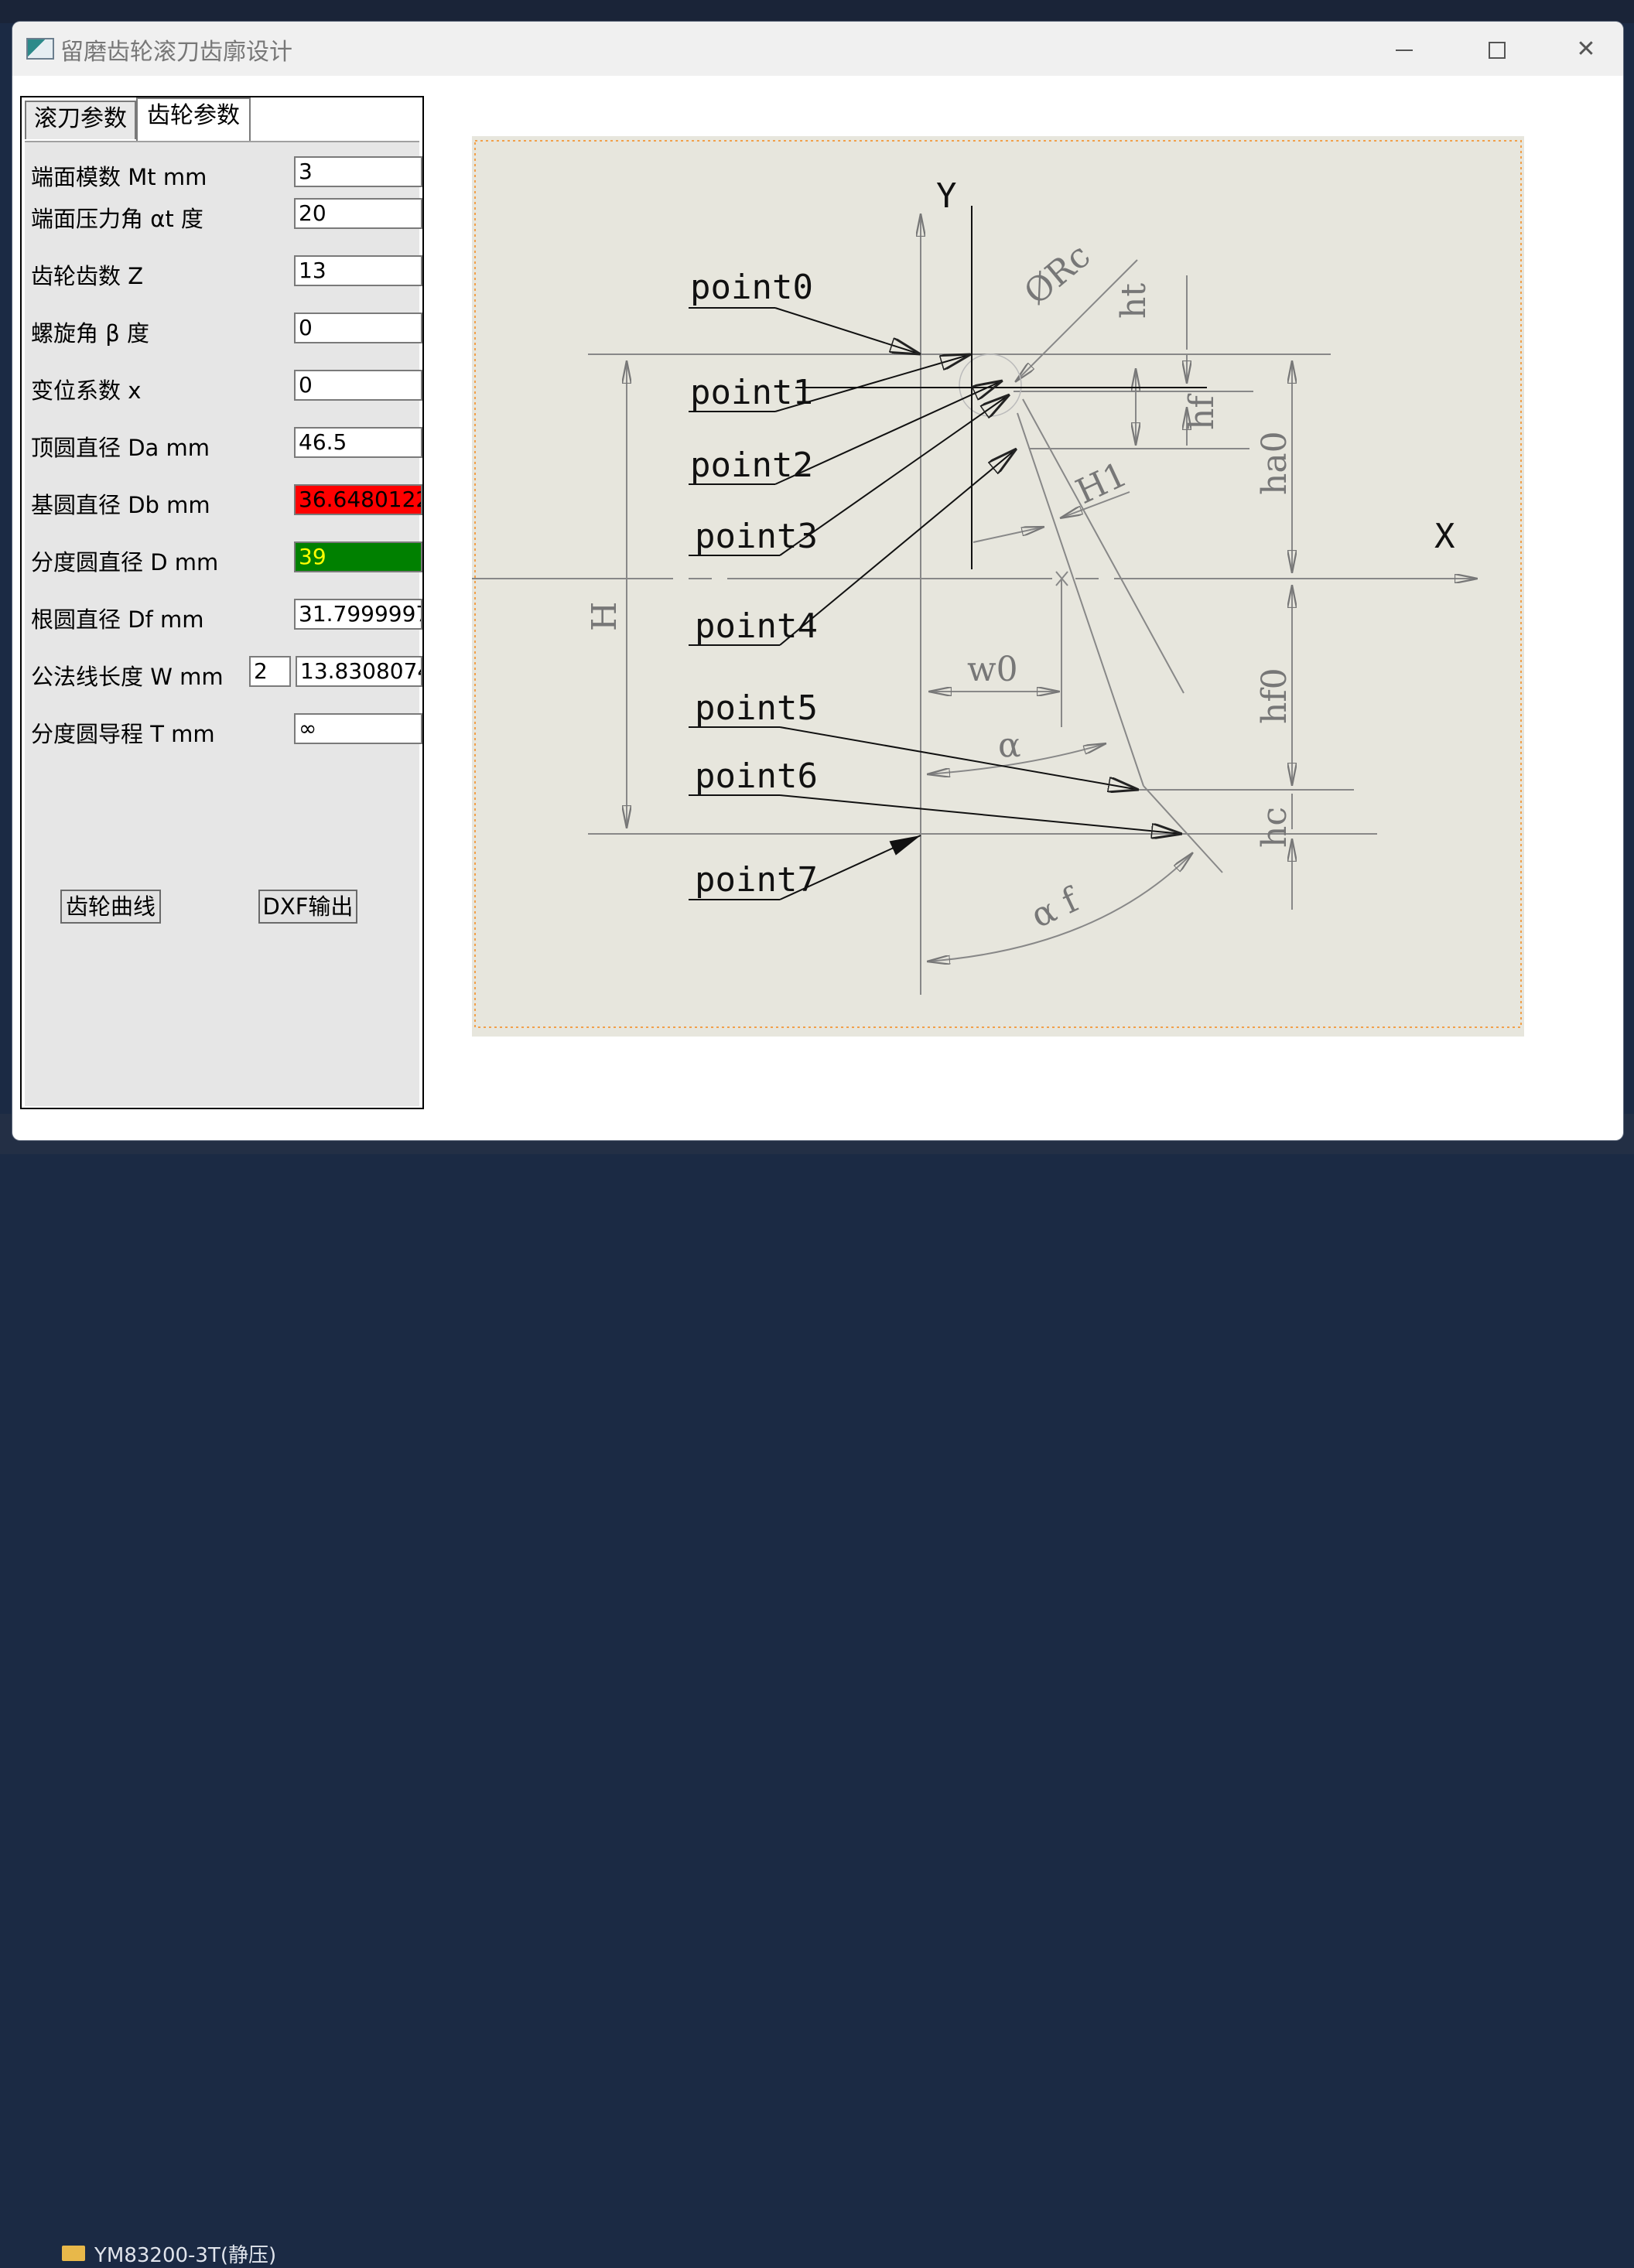 The width and height of the screenshot is (1634, 2268). I want to click on taskbar-item-label: YM83200-3T(静压), so click(185, 2253).